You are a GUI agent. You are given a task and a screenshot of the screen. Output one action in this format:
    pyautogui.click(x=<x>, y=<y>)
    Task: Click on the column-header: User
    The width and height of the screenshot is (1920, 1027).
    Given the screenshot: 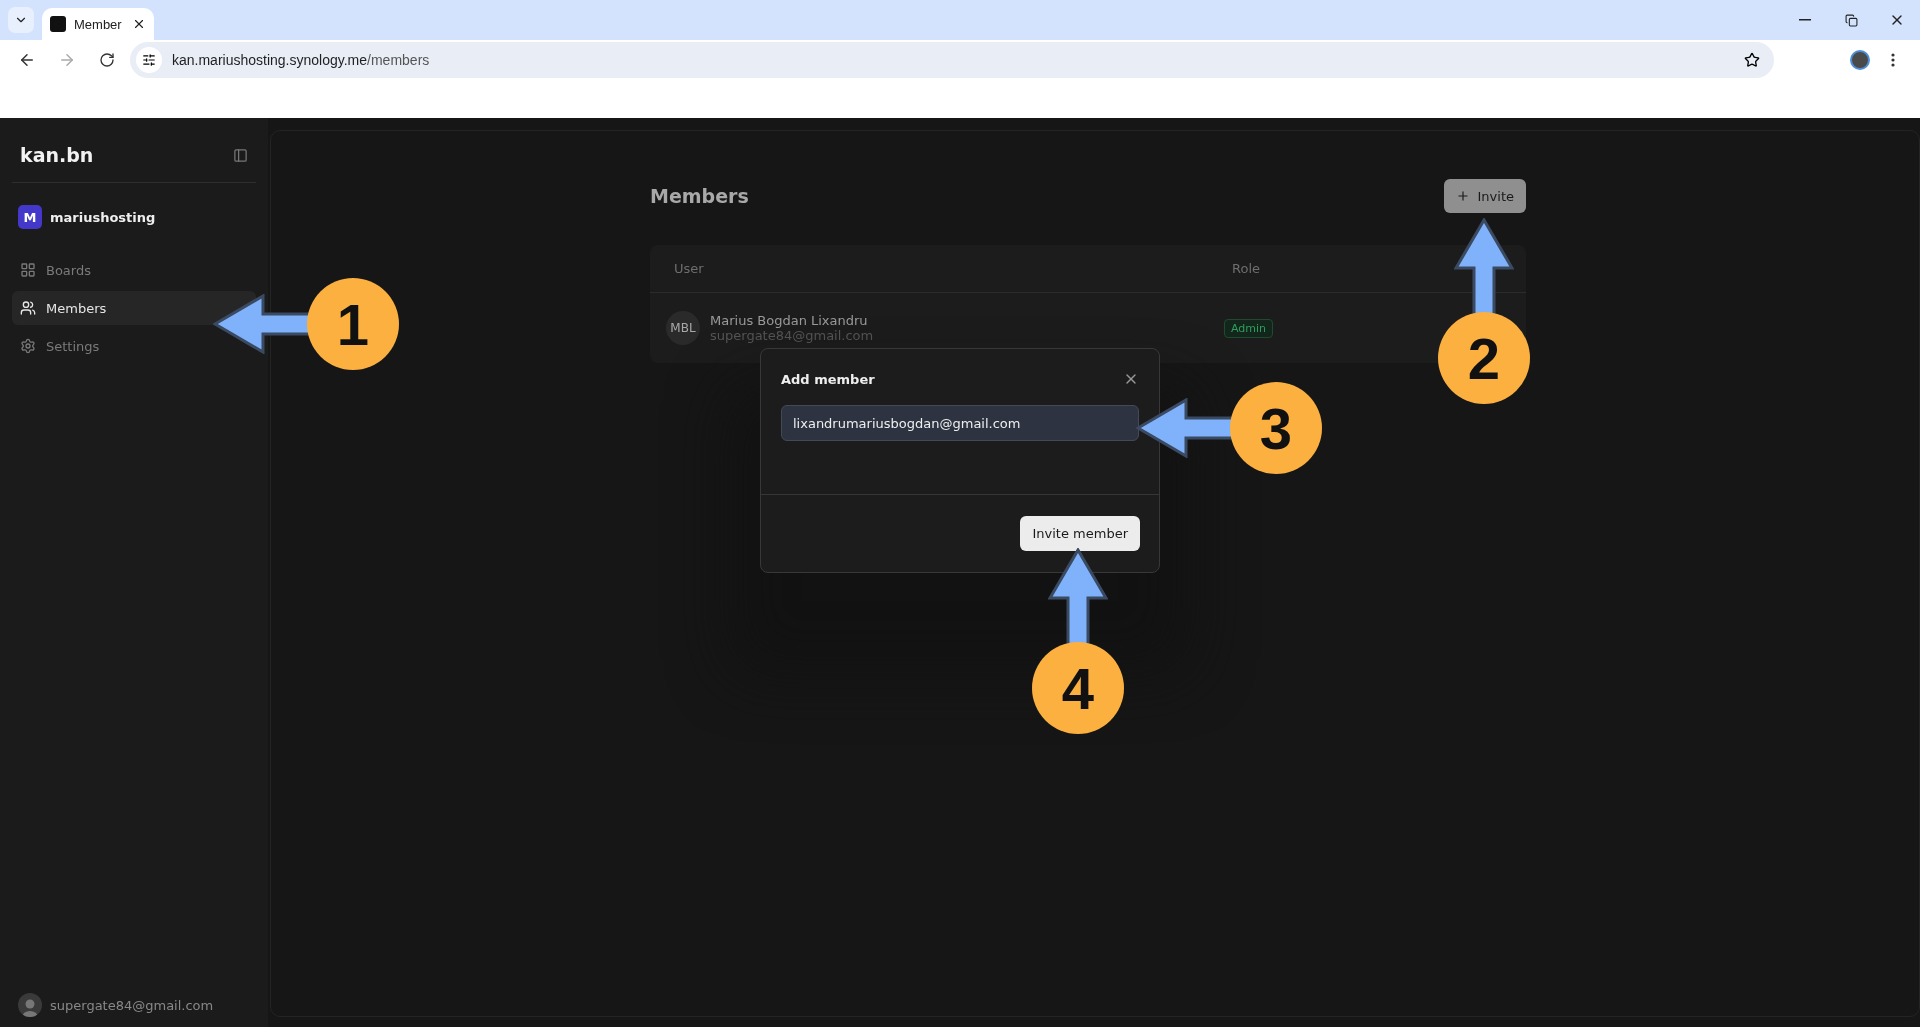 What is the action you would take?
    pyautogui.click(x=689, y=268)
    